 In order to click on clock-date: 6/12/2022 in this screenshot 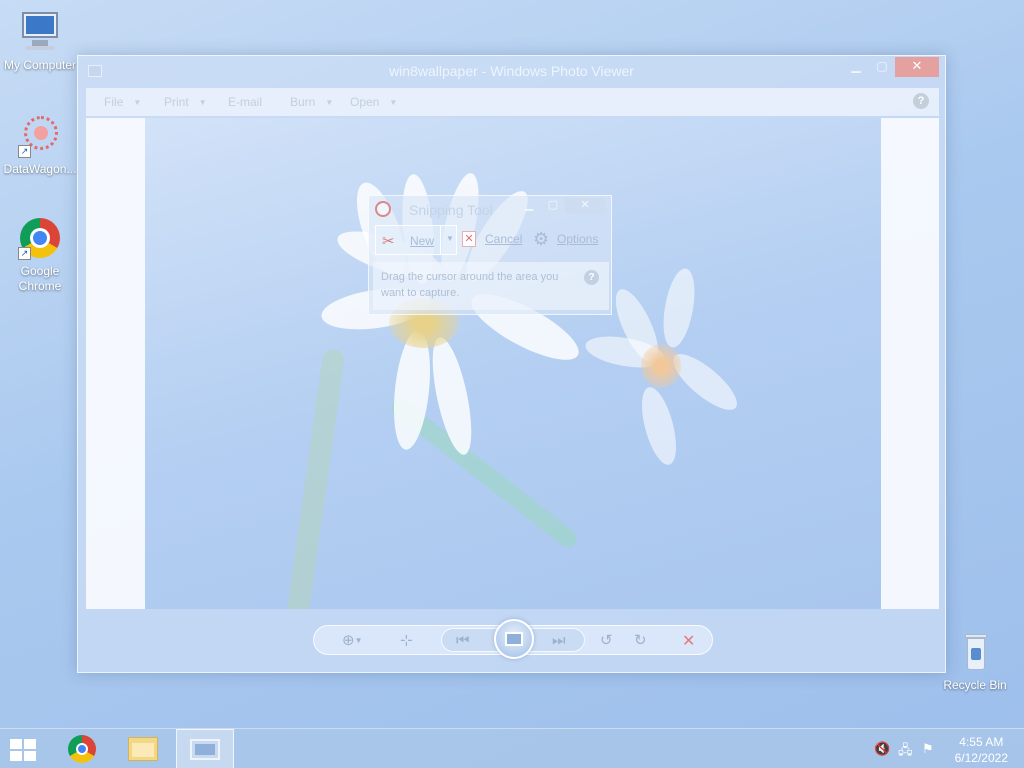, I will do `click(981, 758)`.